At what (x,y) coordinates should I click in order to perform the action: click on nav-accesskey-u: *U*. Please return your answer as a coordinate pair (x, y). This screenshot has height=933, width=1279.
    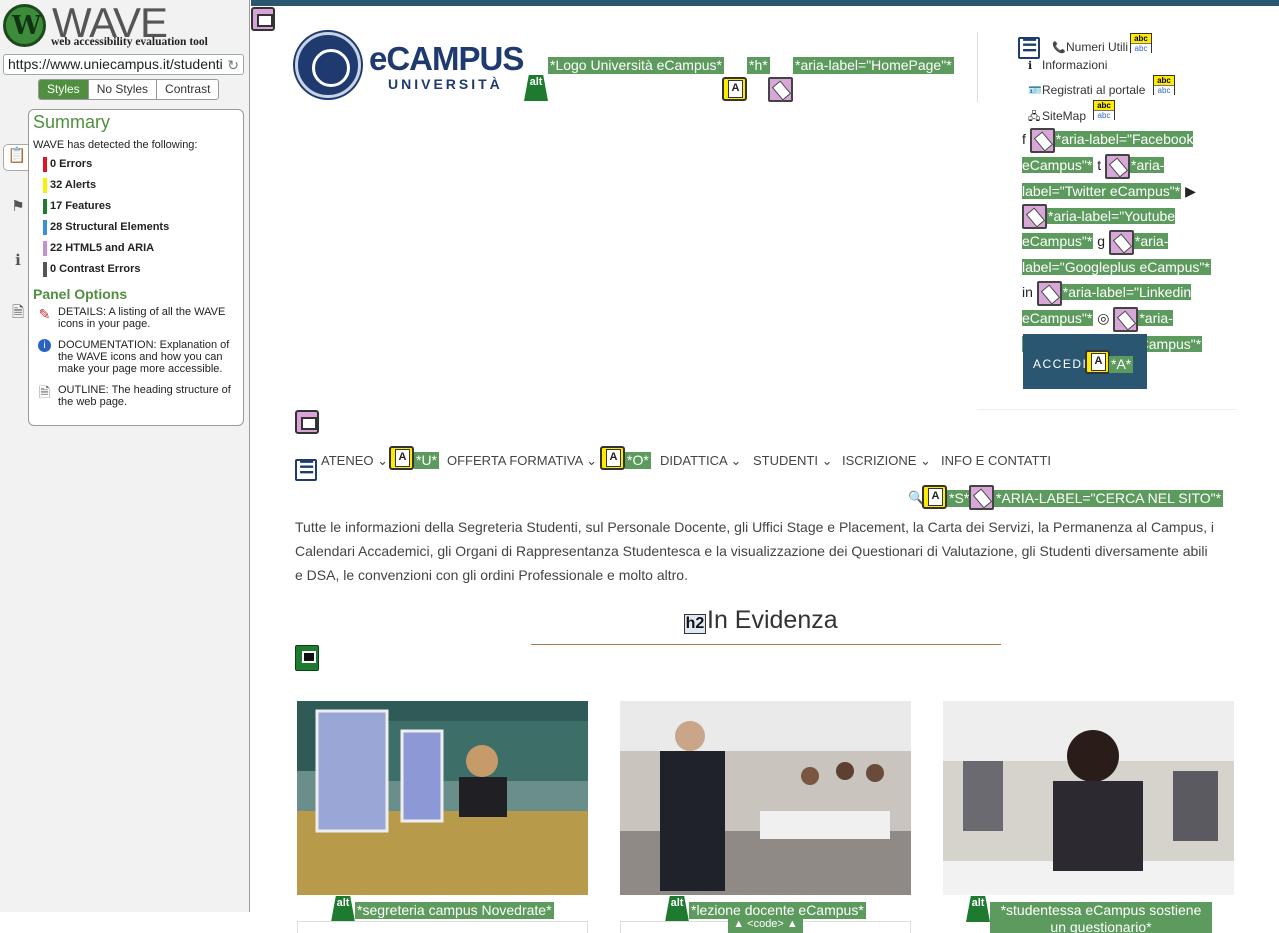
    Looking at the image, I should click on (427, 460).